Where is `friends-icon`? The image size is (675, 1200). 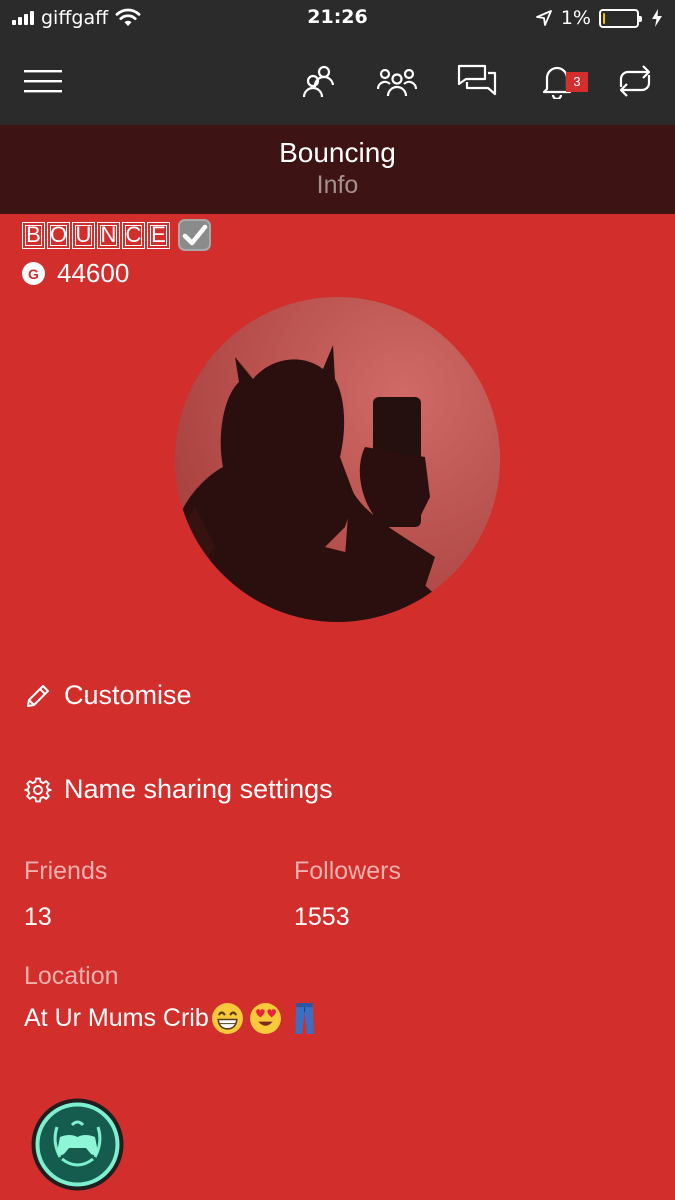
friends-icon is located at coordinates (318, 81).